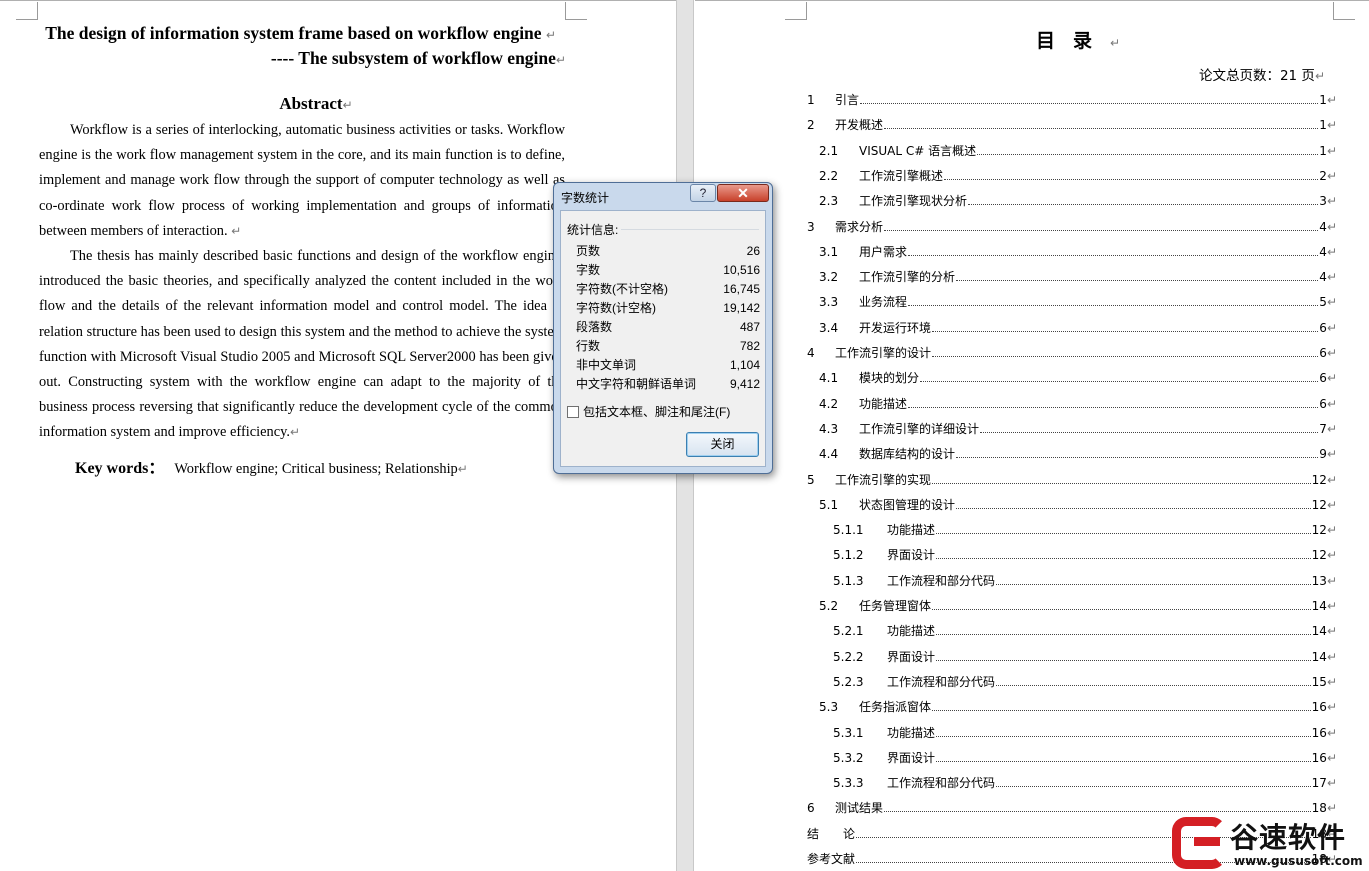 The height and width of the screenshot is (871, 1369). I want to click on toc-entry-text: 工作流引擎现状分析, so click(913, 201).